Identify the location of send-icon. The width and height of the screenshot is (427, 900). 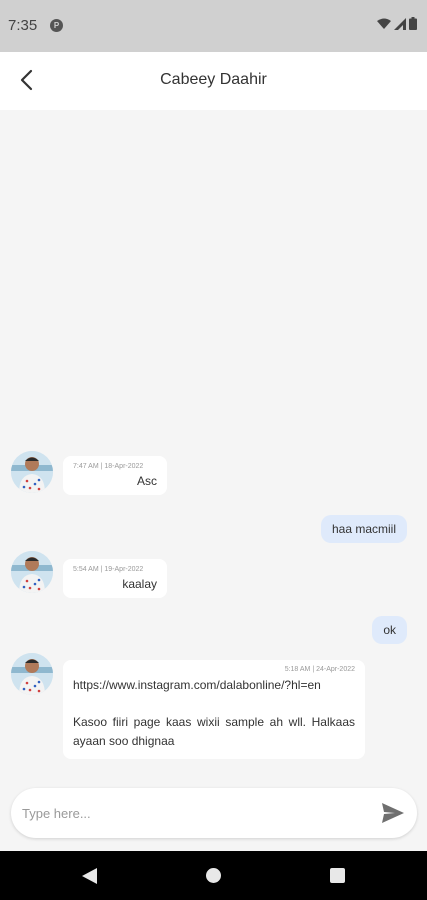
(393, 813).